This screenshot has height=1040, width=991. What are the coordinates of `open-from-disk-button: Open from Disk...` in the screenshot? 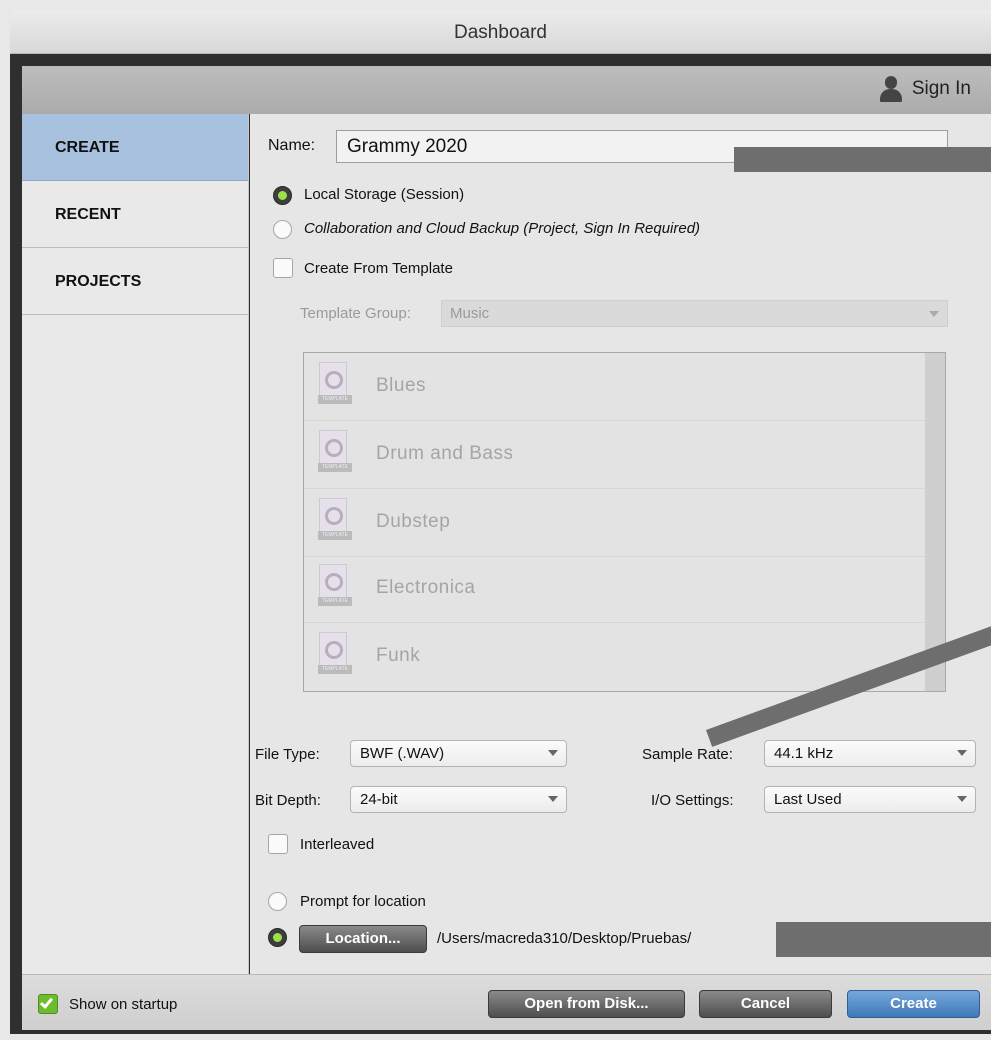 It's located at (586, 1004).